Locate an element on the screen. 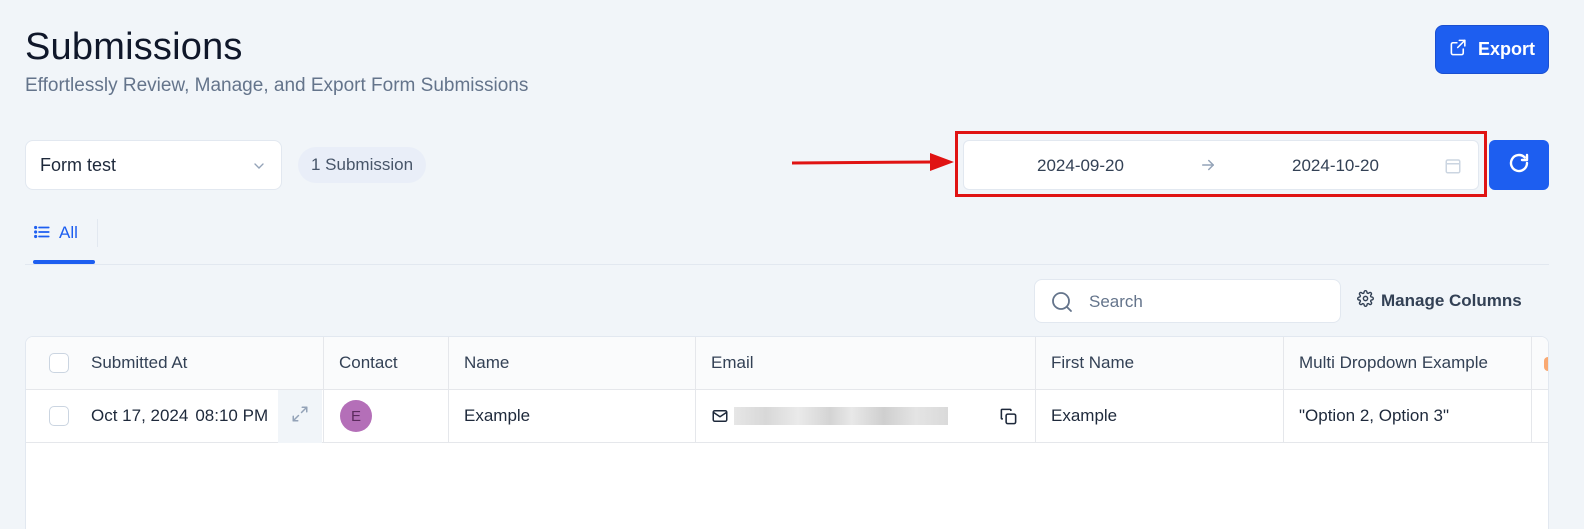  column-header-contact: Contact is located at coordinates (368, 363).